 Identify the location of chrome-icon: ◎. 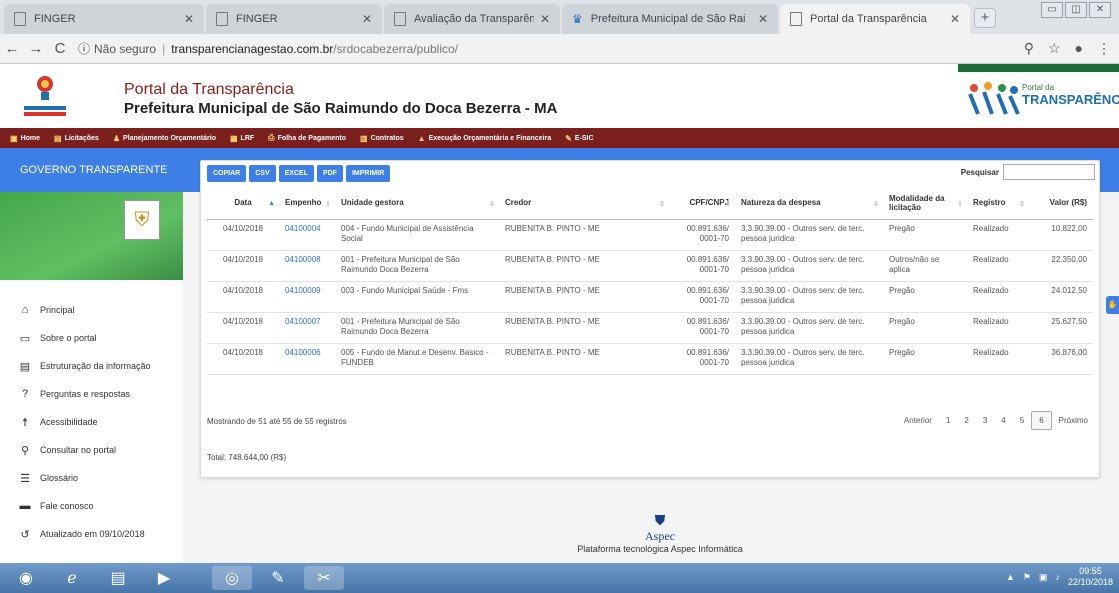
(232, 578).